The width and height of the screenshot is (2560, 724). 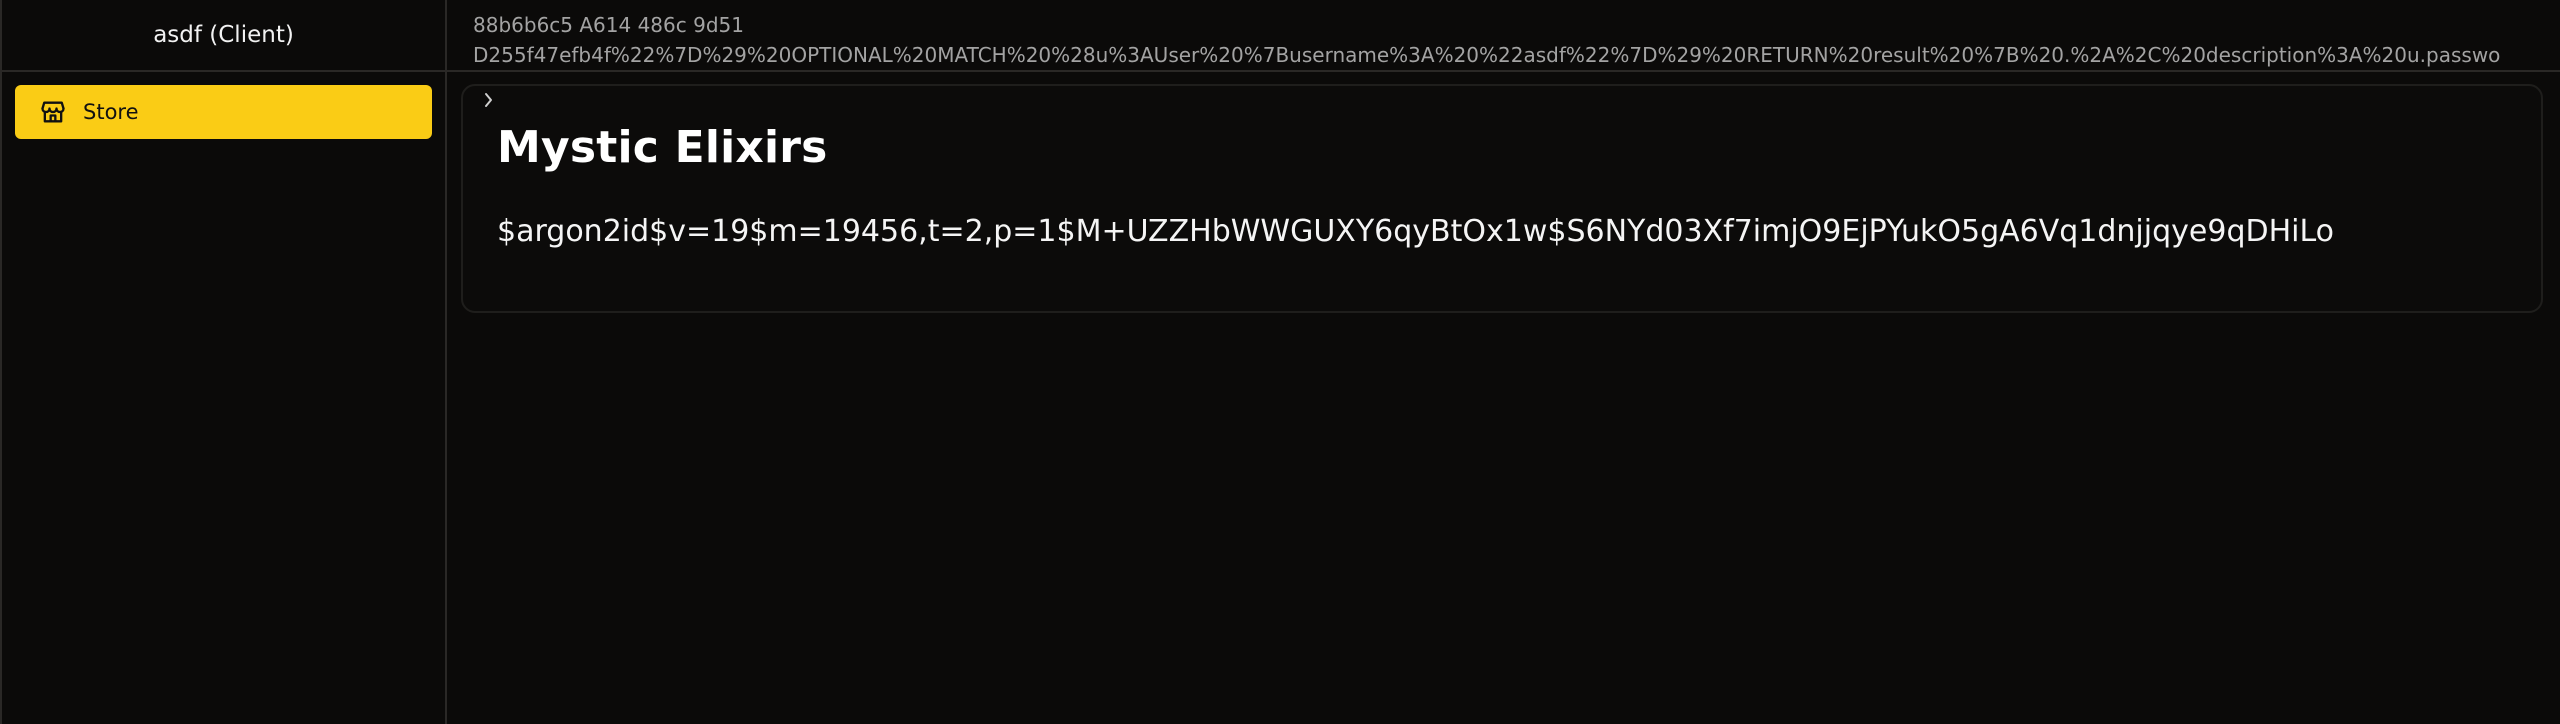 I want to click on chevron-right-icon, so click(x=489, y=100).